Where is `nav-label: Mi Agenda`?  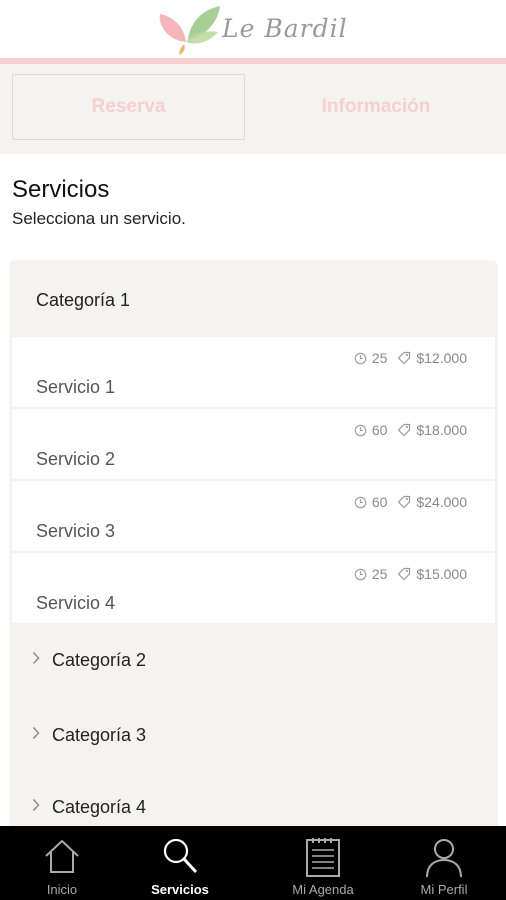
nav-label: Mi Agenda is located at coordinates (323, 889).